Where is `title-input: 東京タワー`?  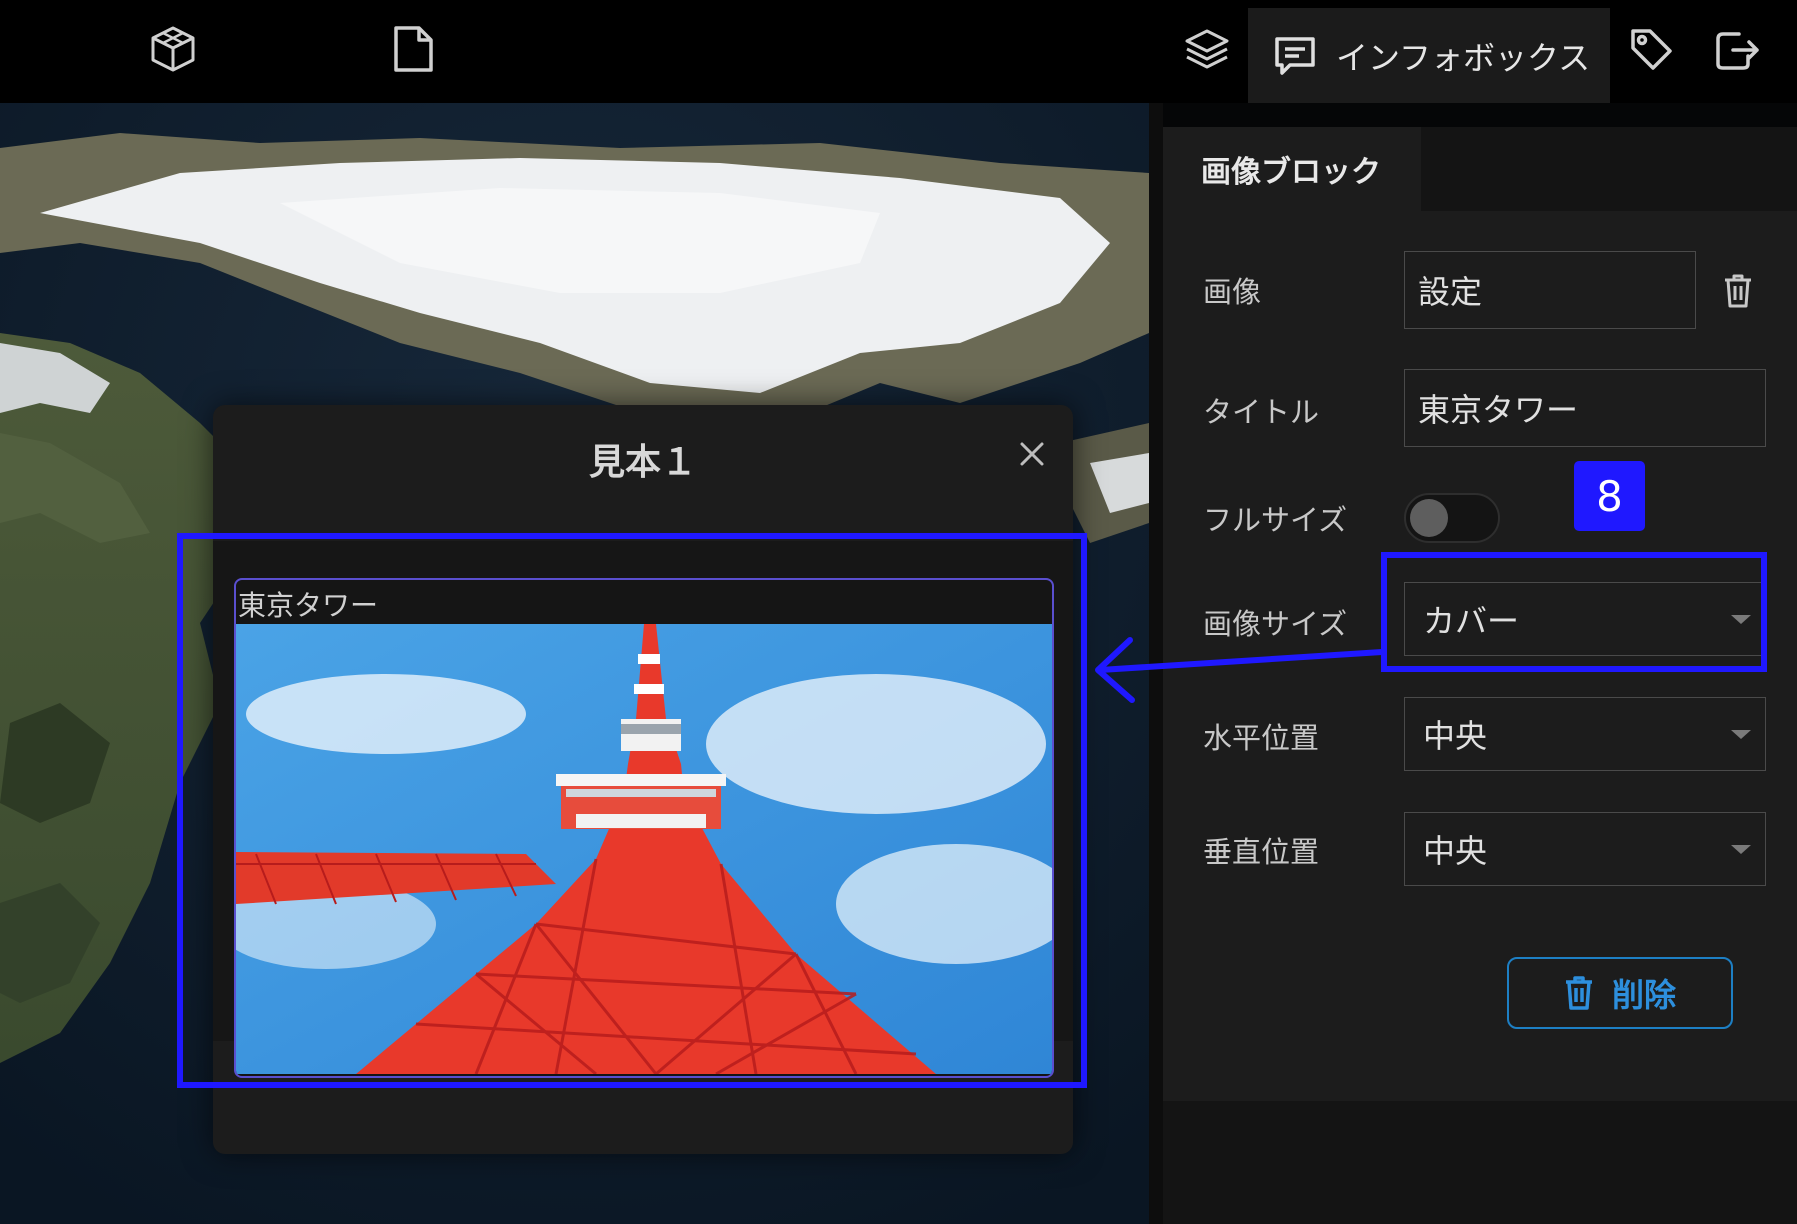
title-input: 東京タワー is located at coordinates (1585, 408).